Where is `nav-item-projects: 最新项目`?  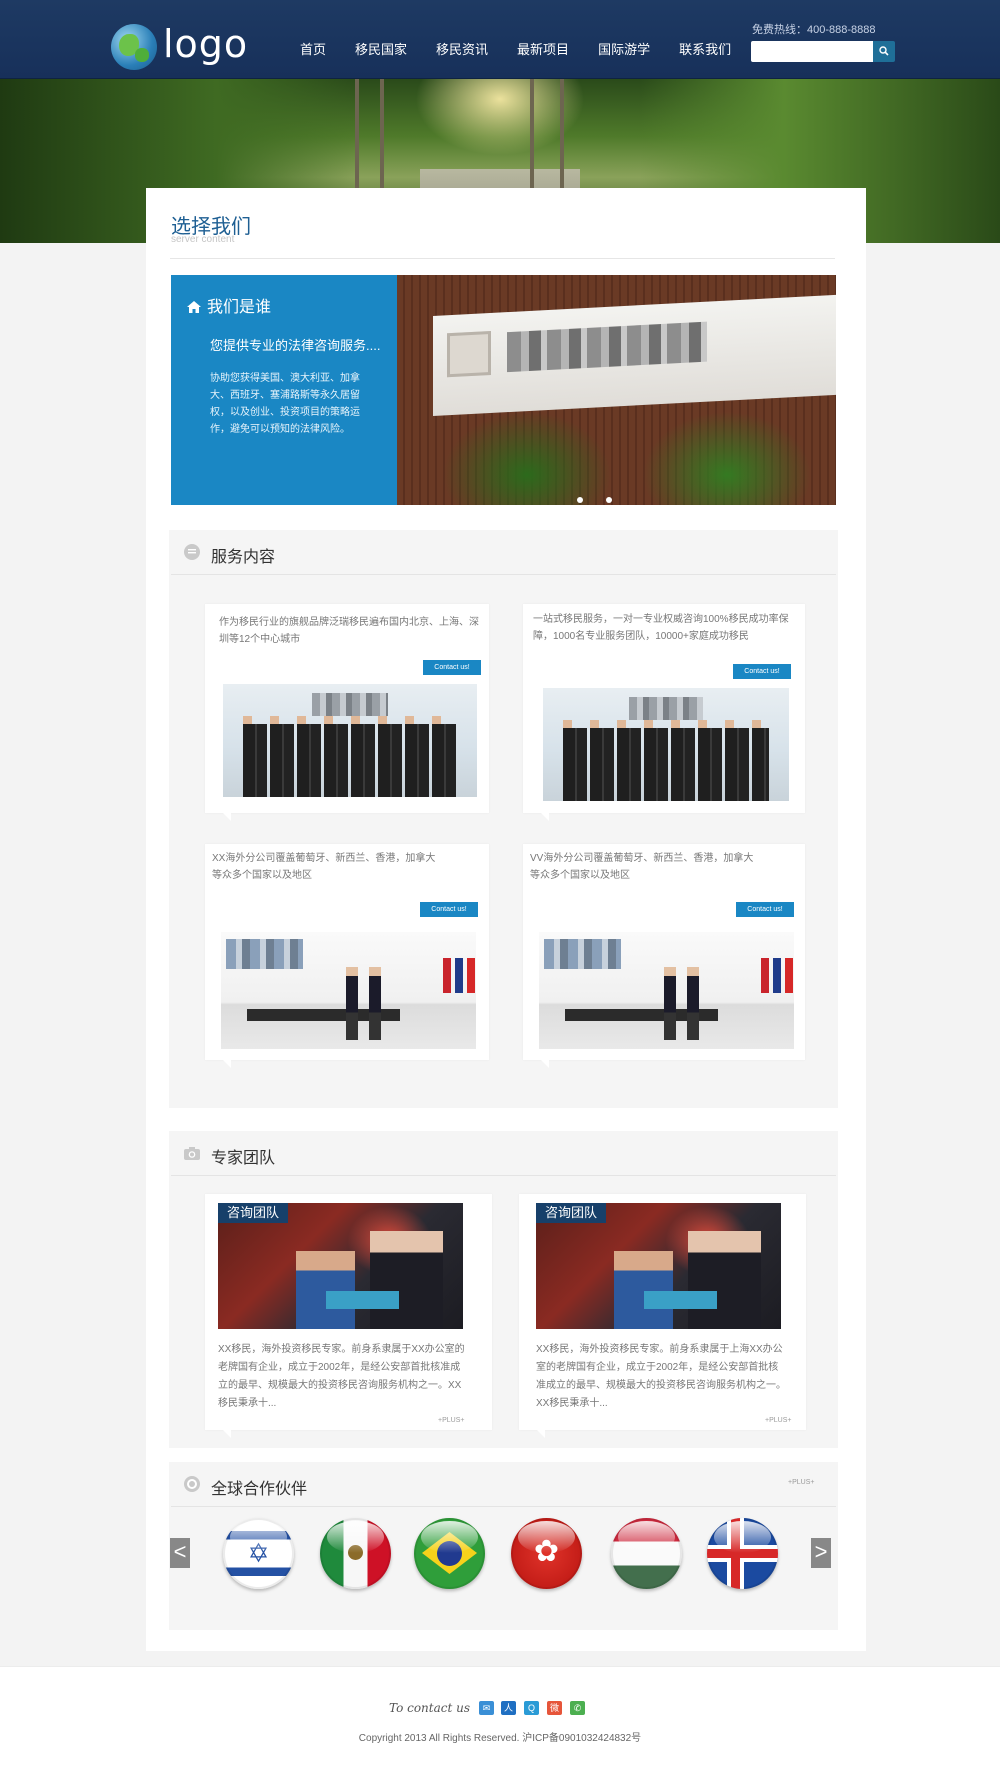
nav-item-projects: 最新项目 is located at coordinates (543, 50).